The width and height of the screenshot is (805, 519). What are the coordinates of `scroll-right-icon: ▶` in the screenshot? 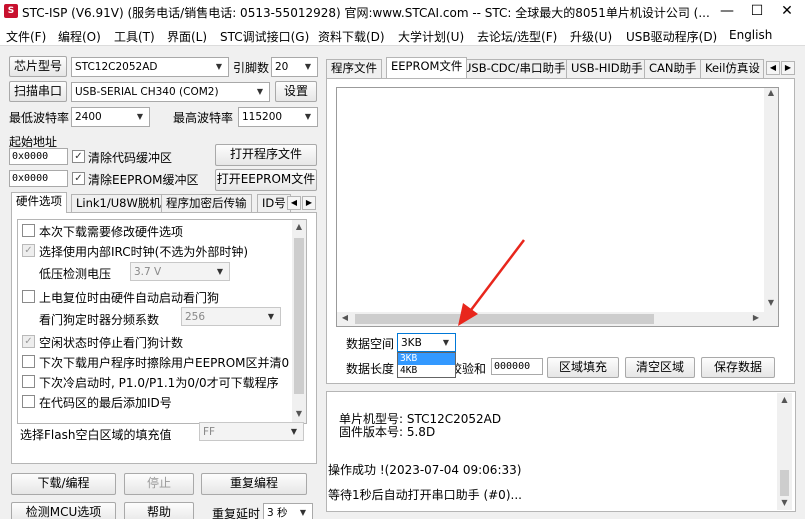 It's located at (756, 319).